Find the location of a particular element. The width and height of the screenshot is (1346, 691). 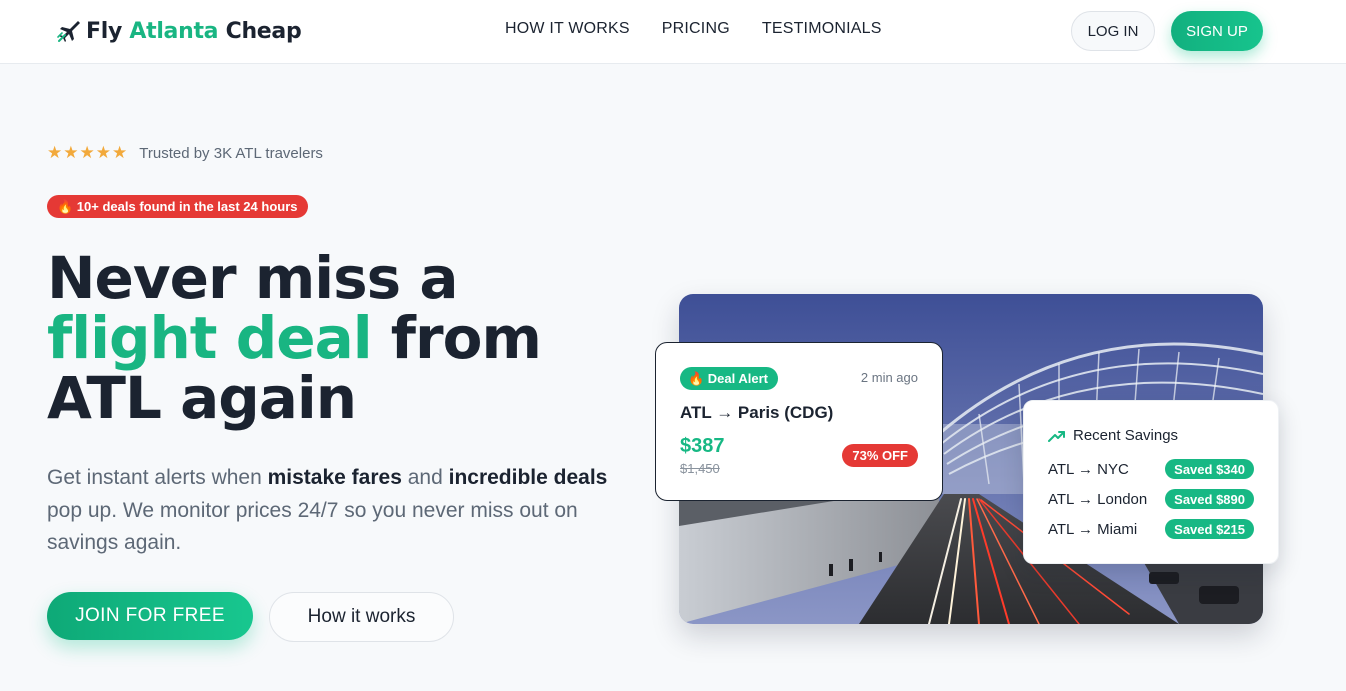

deal-time: 2 min ago is located at coordinates (889, 377).